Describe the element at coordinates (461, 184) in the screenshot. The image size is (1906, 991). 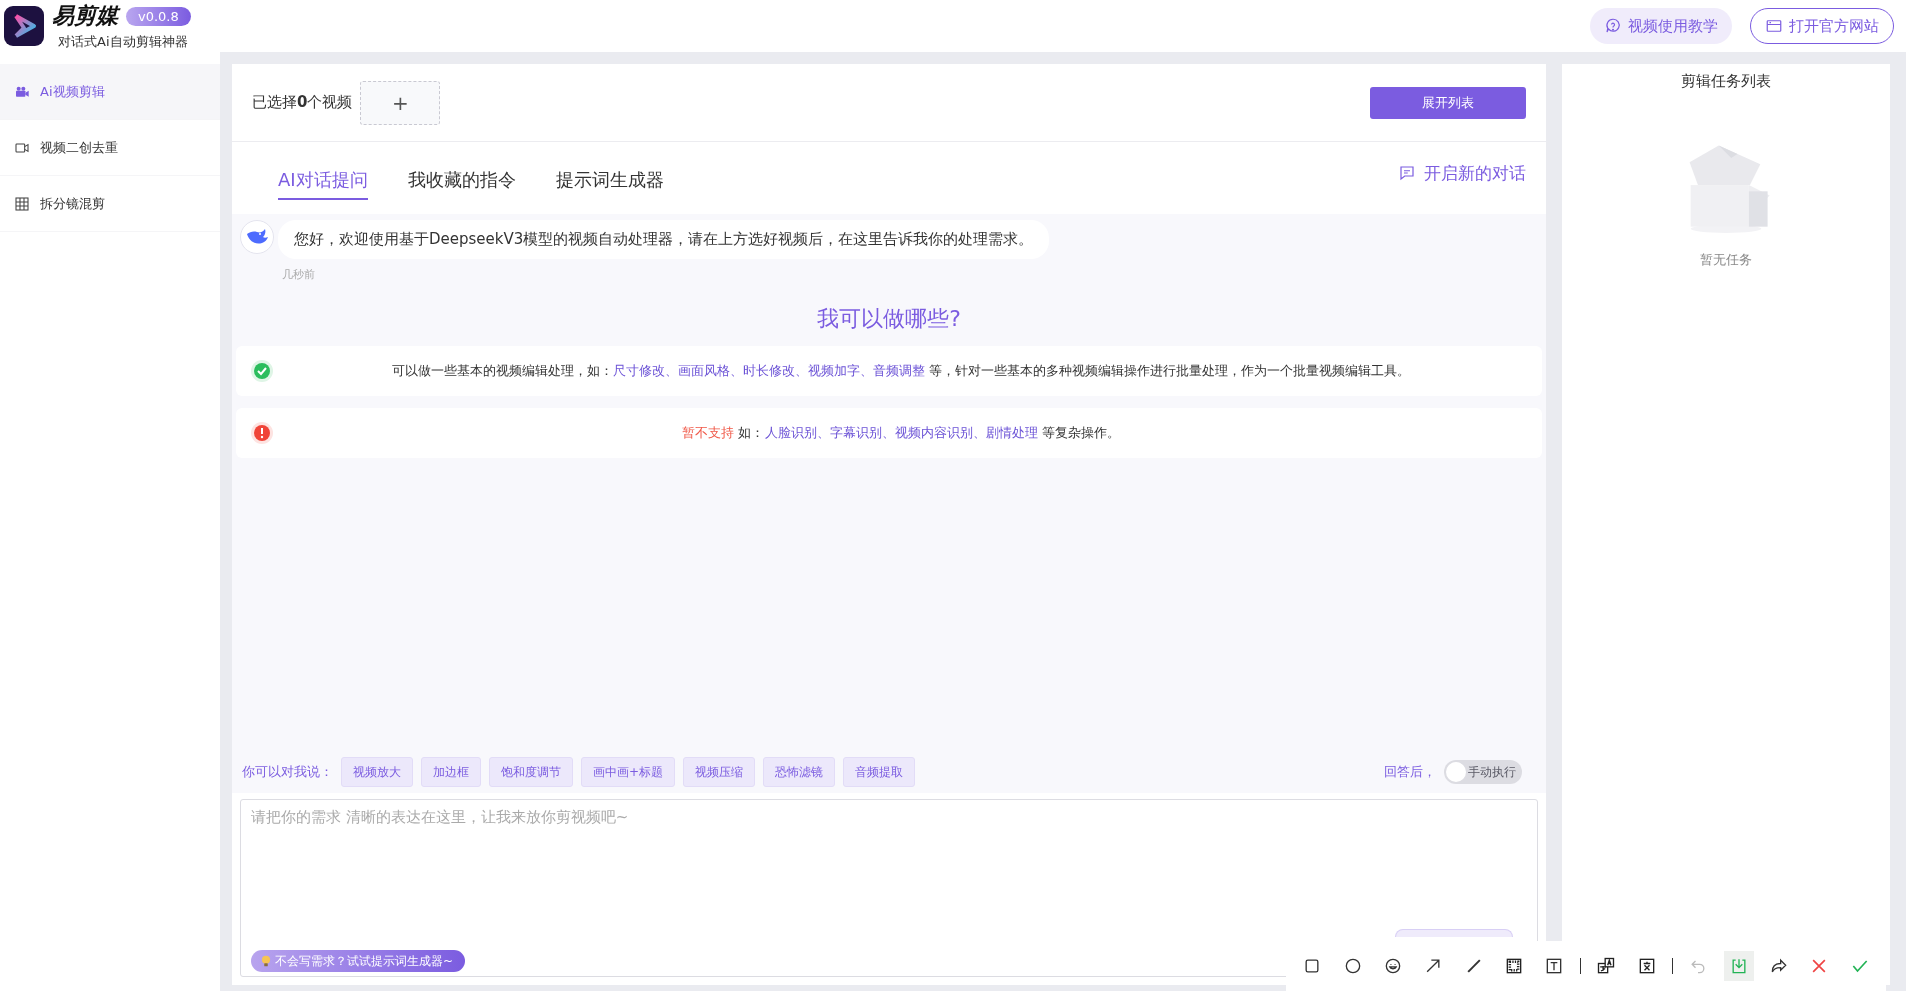
I see `tab: 我收藏的指令` at that location.